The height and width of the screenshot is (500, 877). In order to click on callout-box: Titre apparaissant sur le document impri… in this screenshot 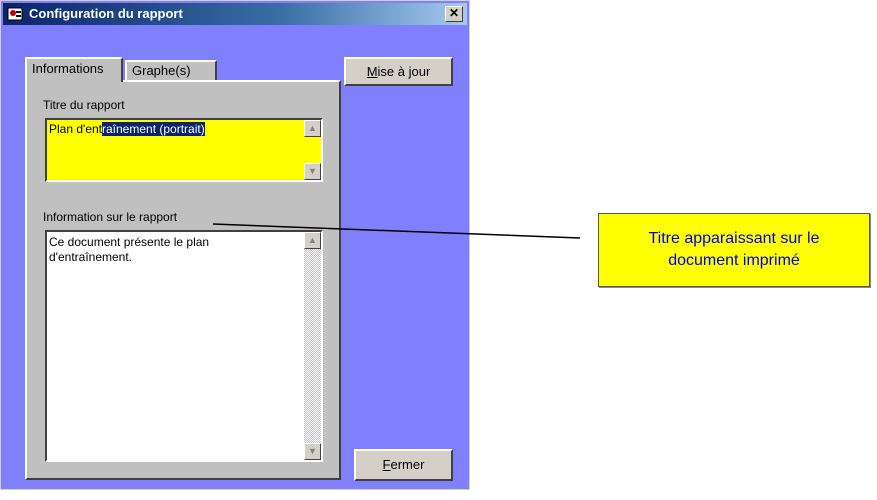, I will do `click(734, 250)`.